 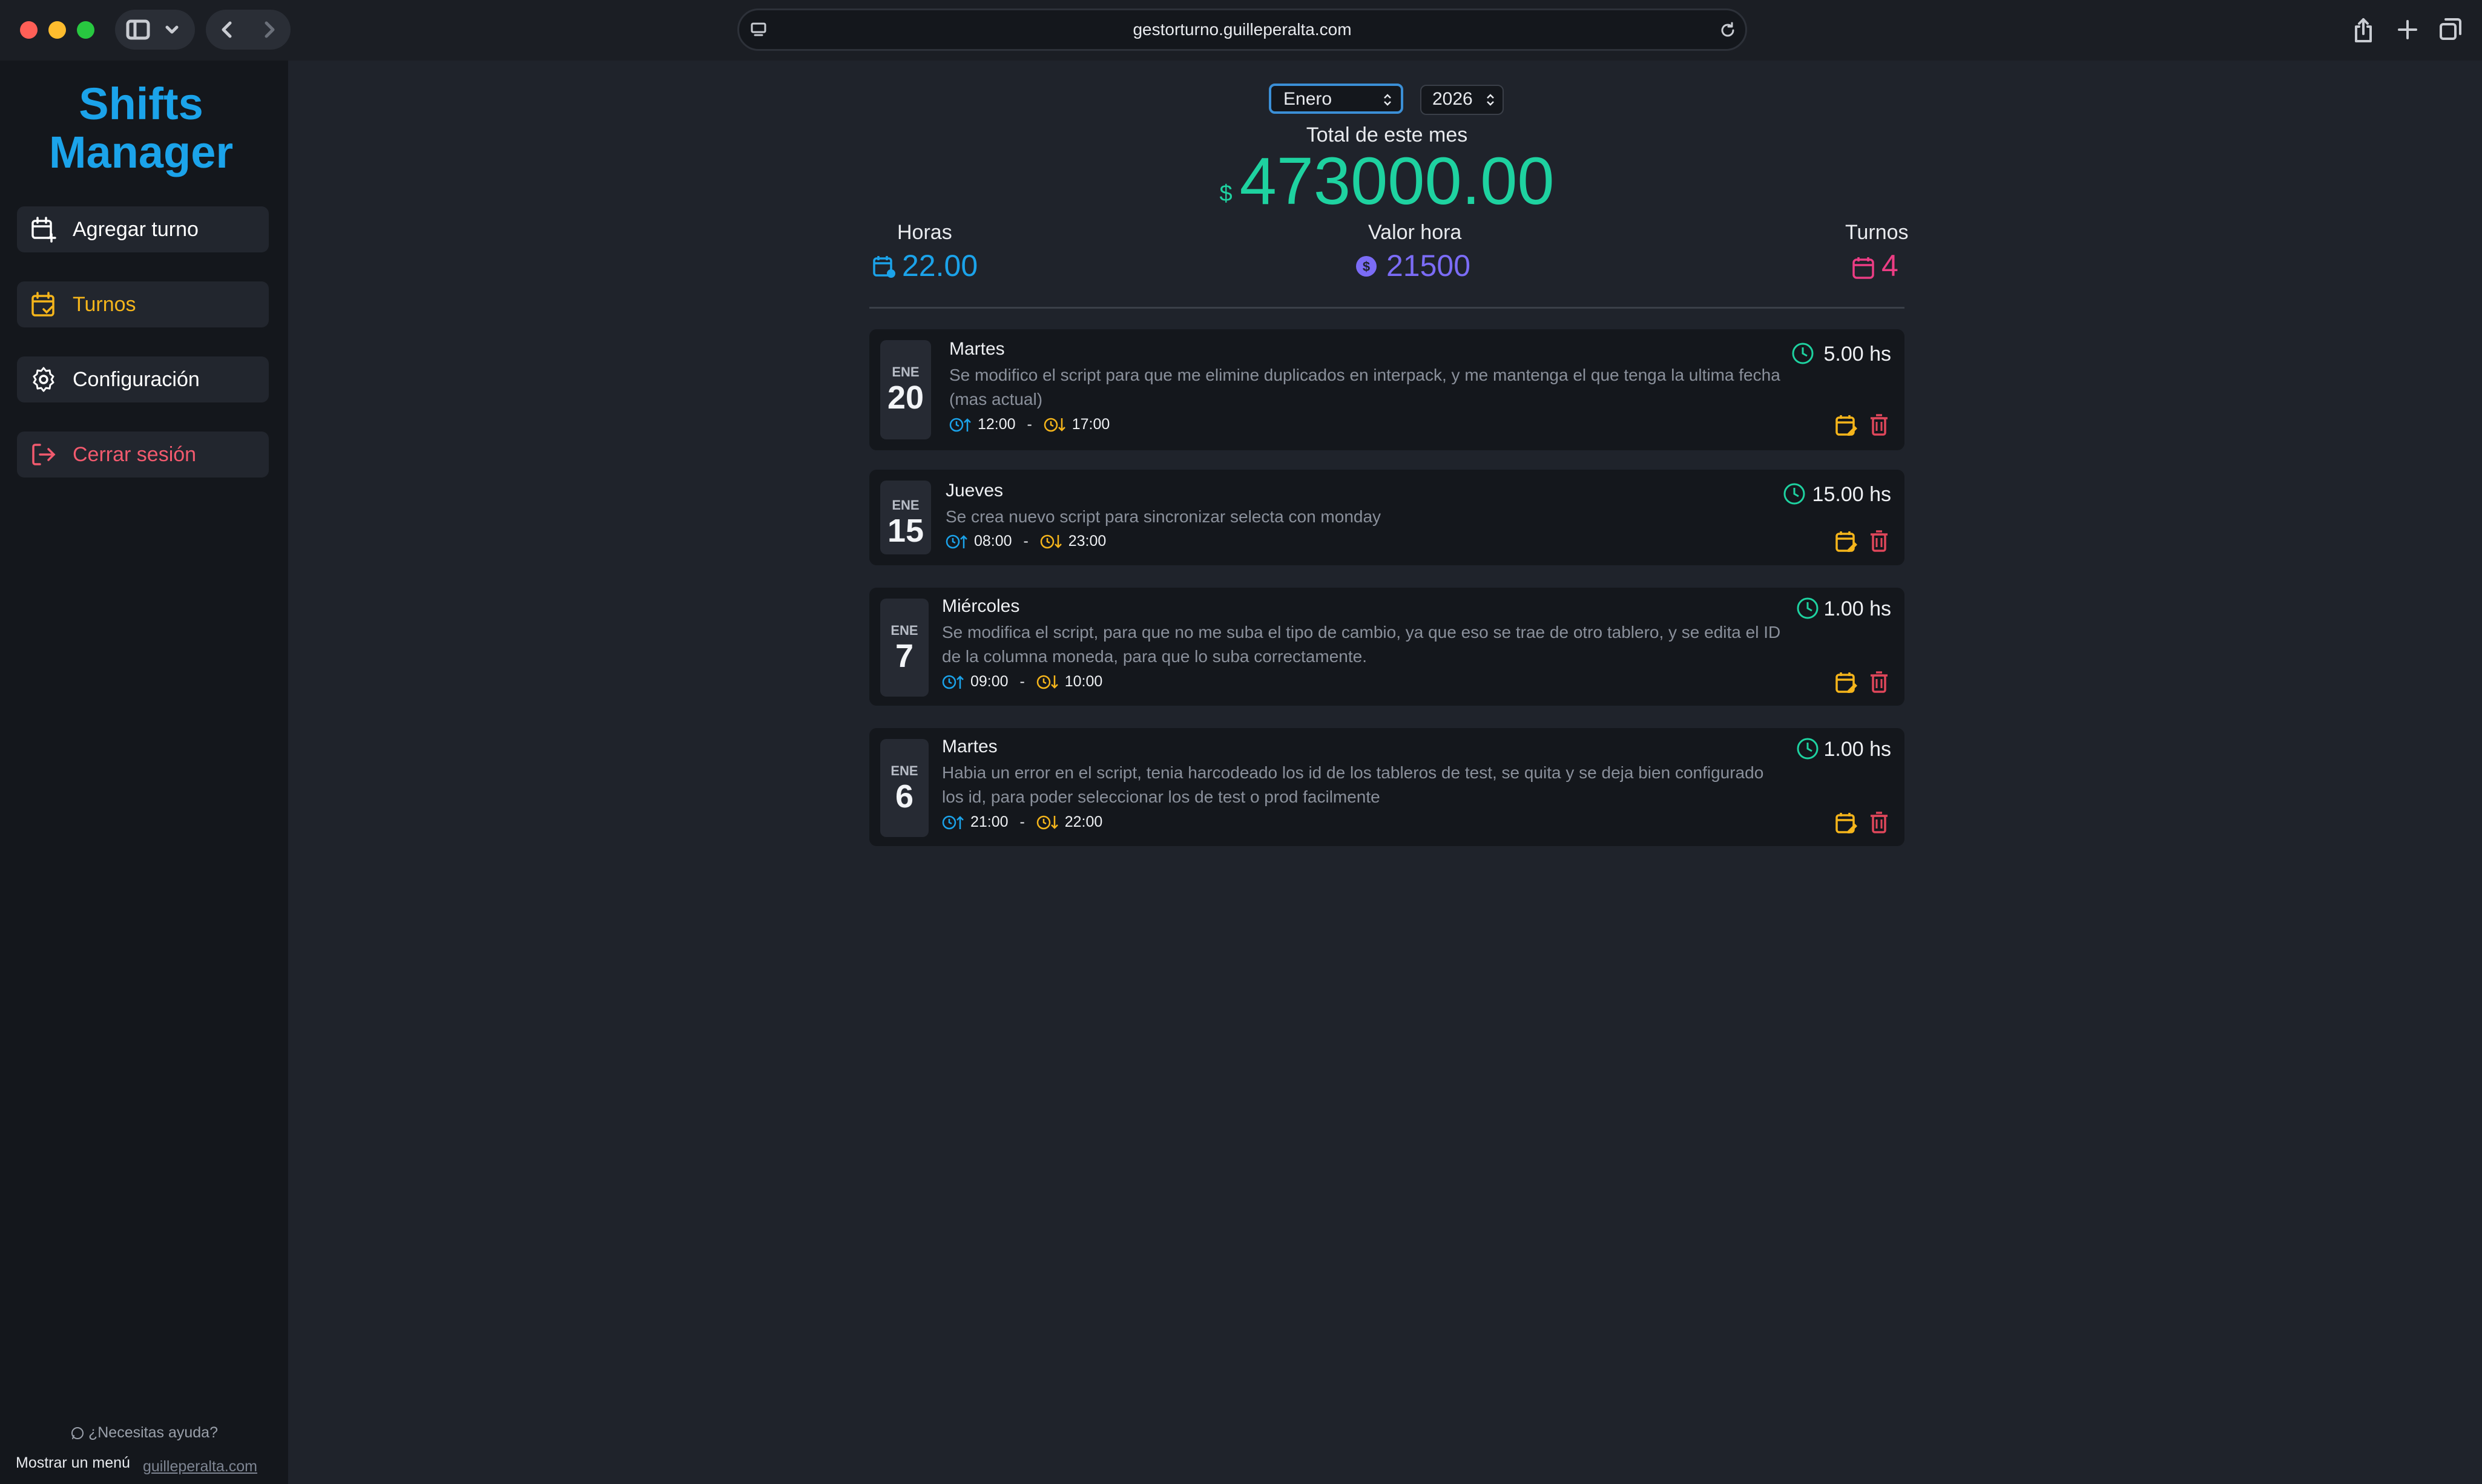 I want to click on tab-overview-icon, so click(x=2450, y=29).